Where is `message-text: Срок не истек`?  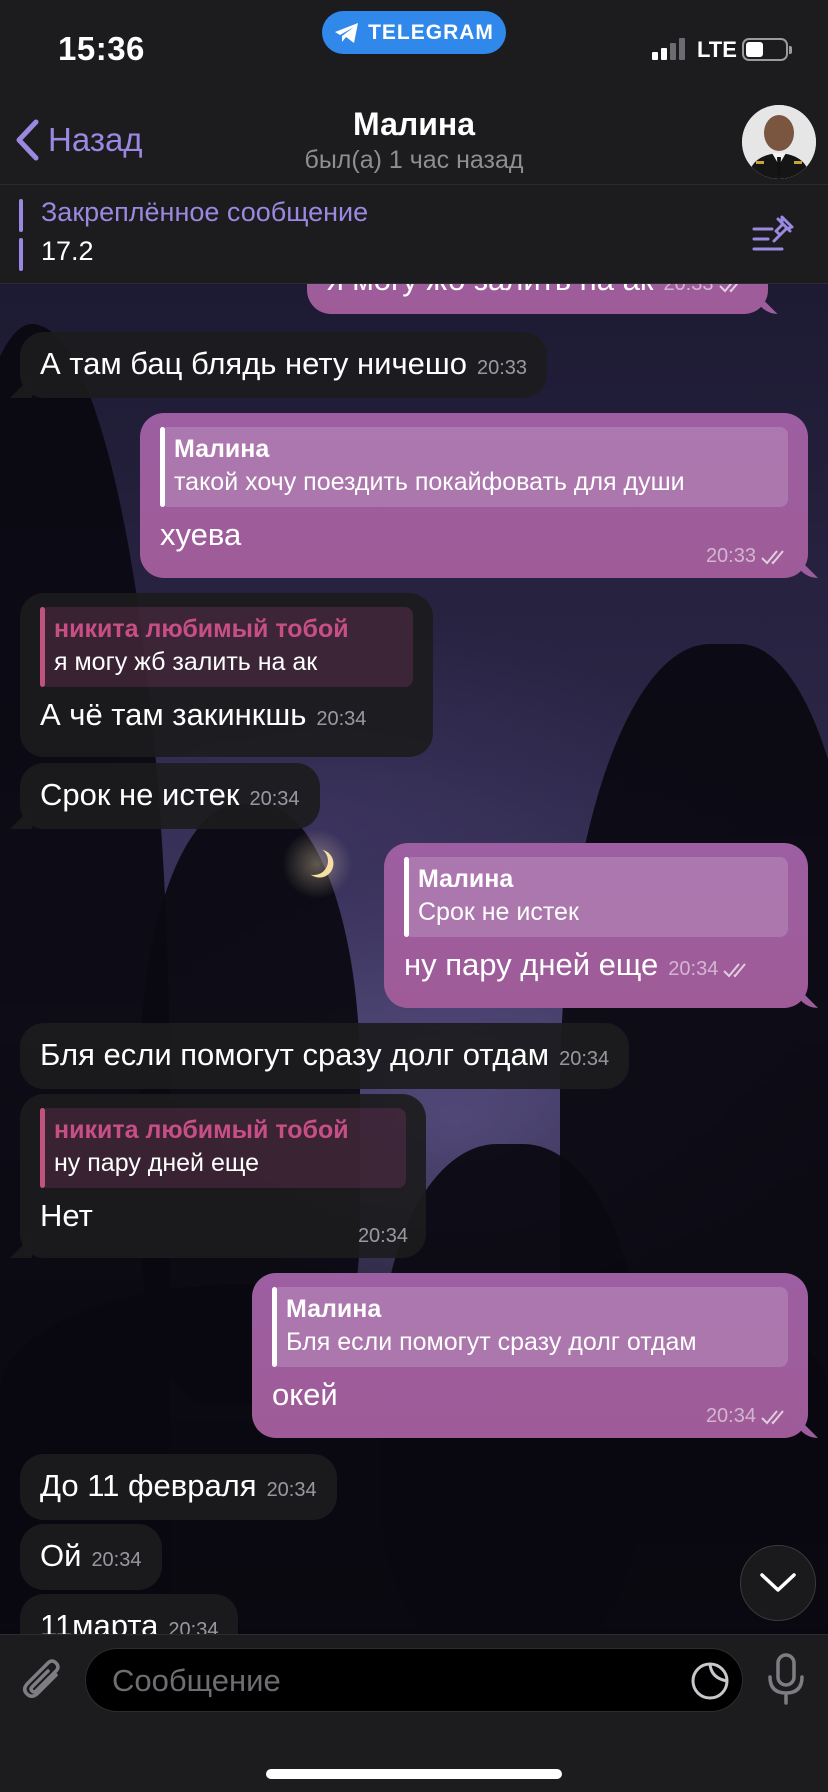
message-text: Срок не истек is located at coordinates (140, 794).